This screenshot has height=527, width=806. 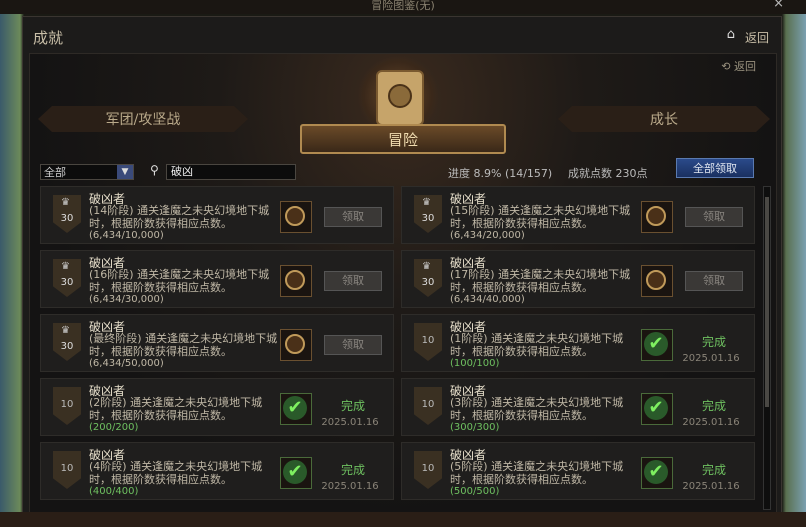 I want to click on progress-text: 进度 8.9% (14/157), so click(x=500, y=173).